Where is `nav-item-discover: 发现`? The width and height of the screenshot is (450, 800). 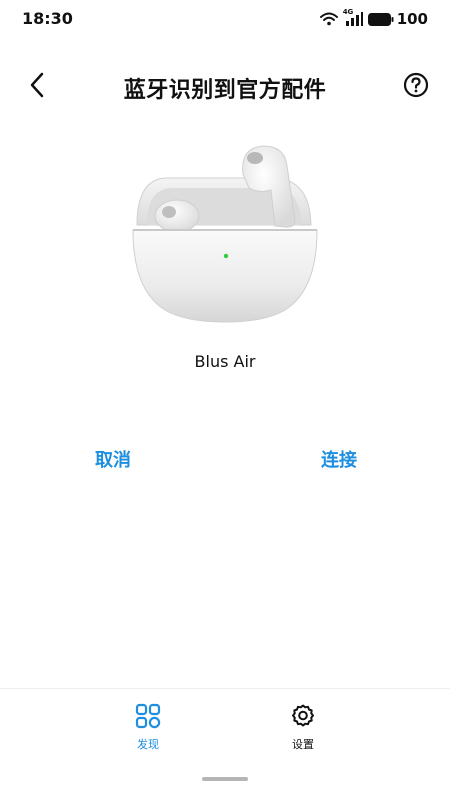
nav-item-discover: 发现 is located at coordinates (148, 727).